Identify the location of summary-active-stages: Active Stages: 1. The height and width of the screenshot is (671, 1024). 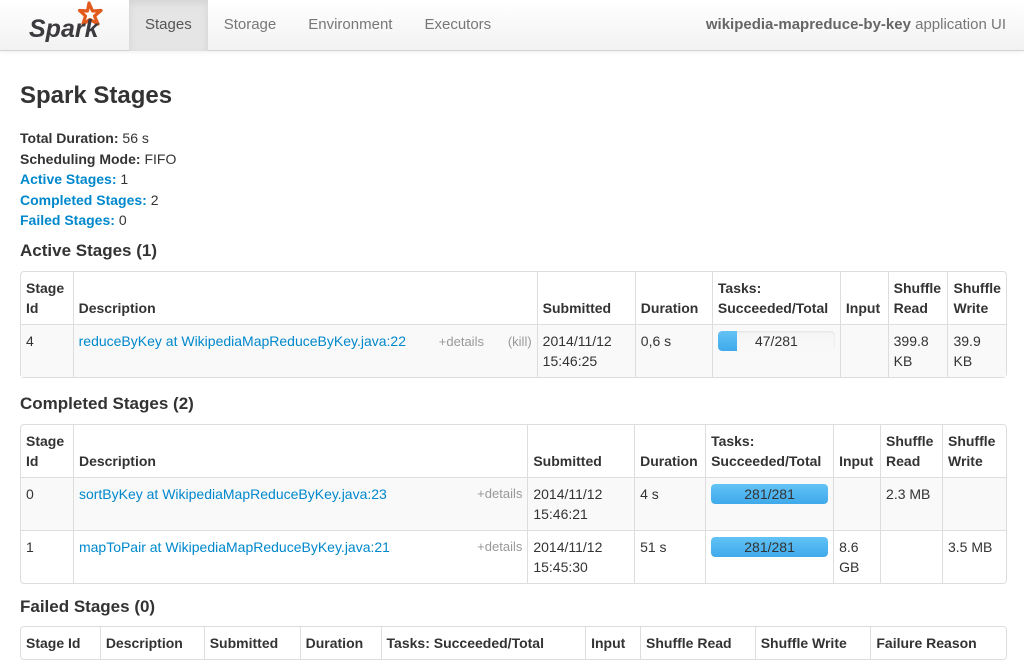
(98, 179).